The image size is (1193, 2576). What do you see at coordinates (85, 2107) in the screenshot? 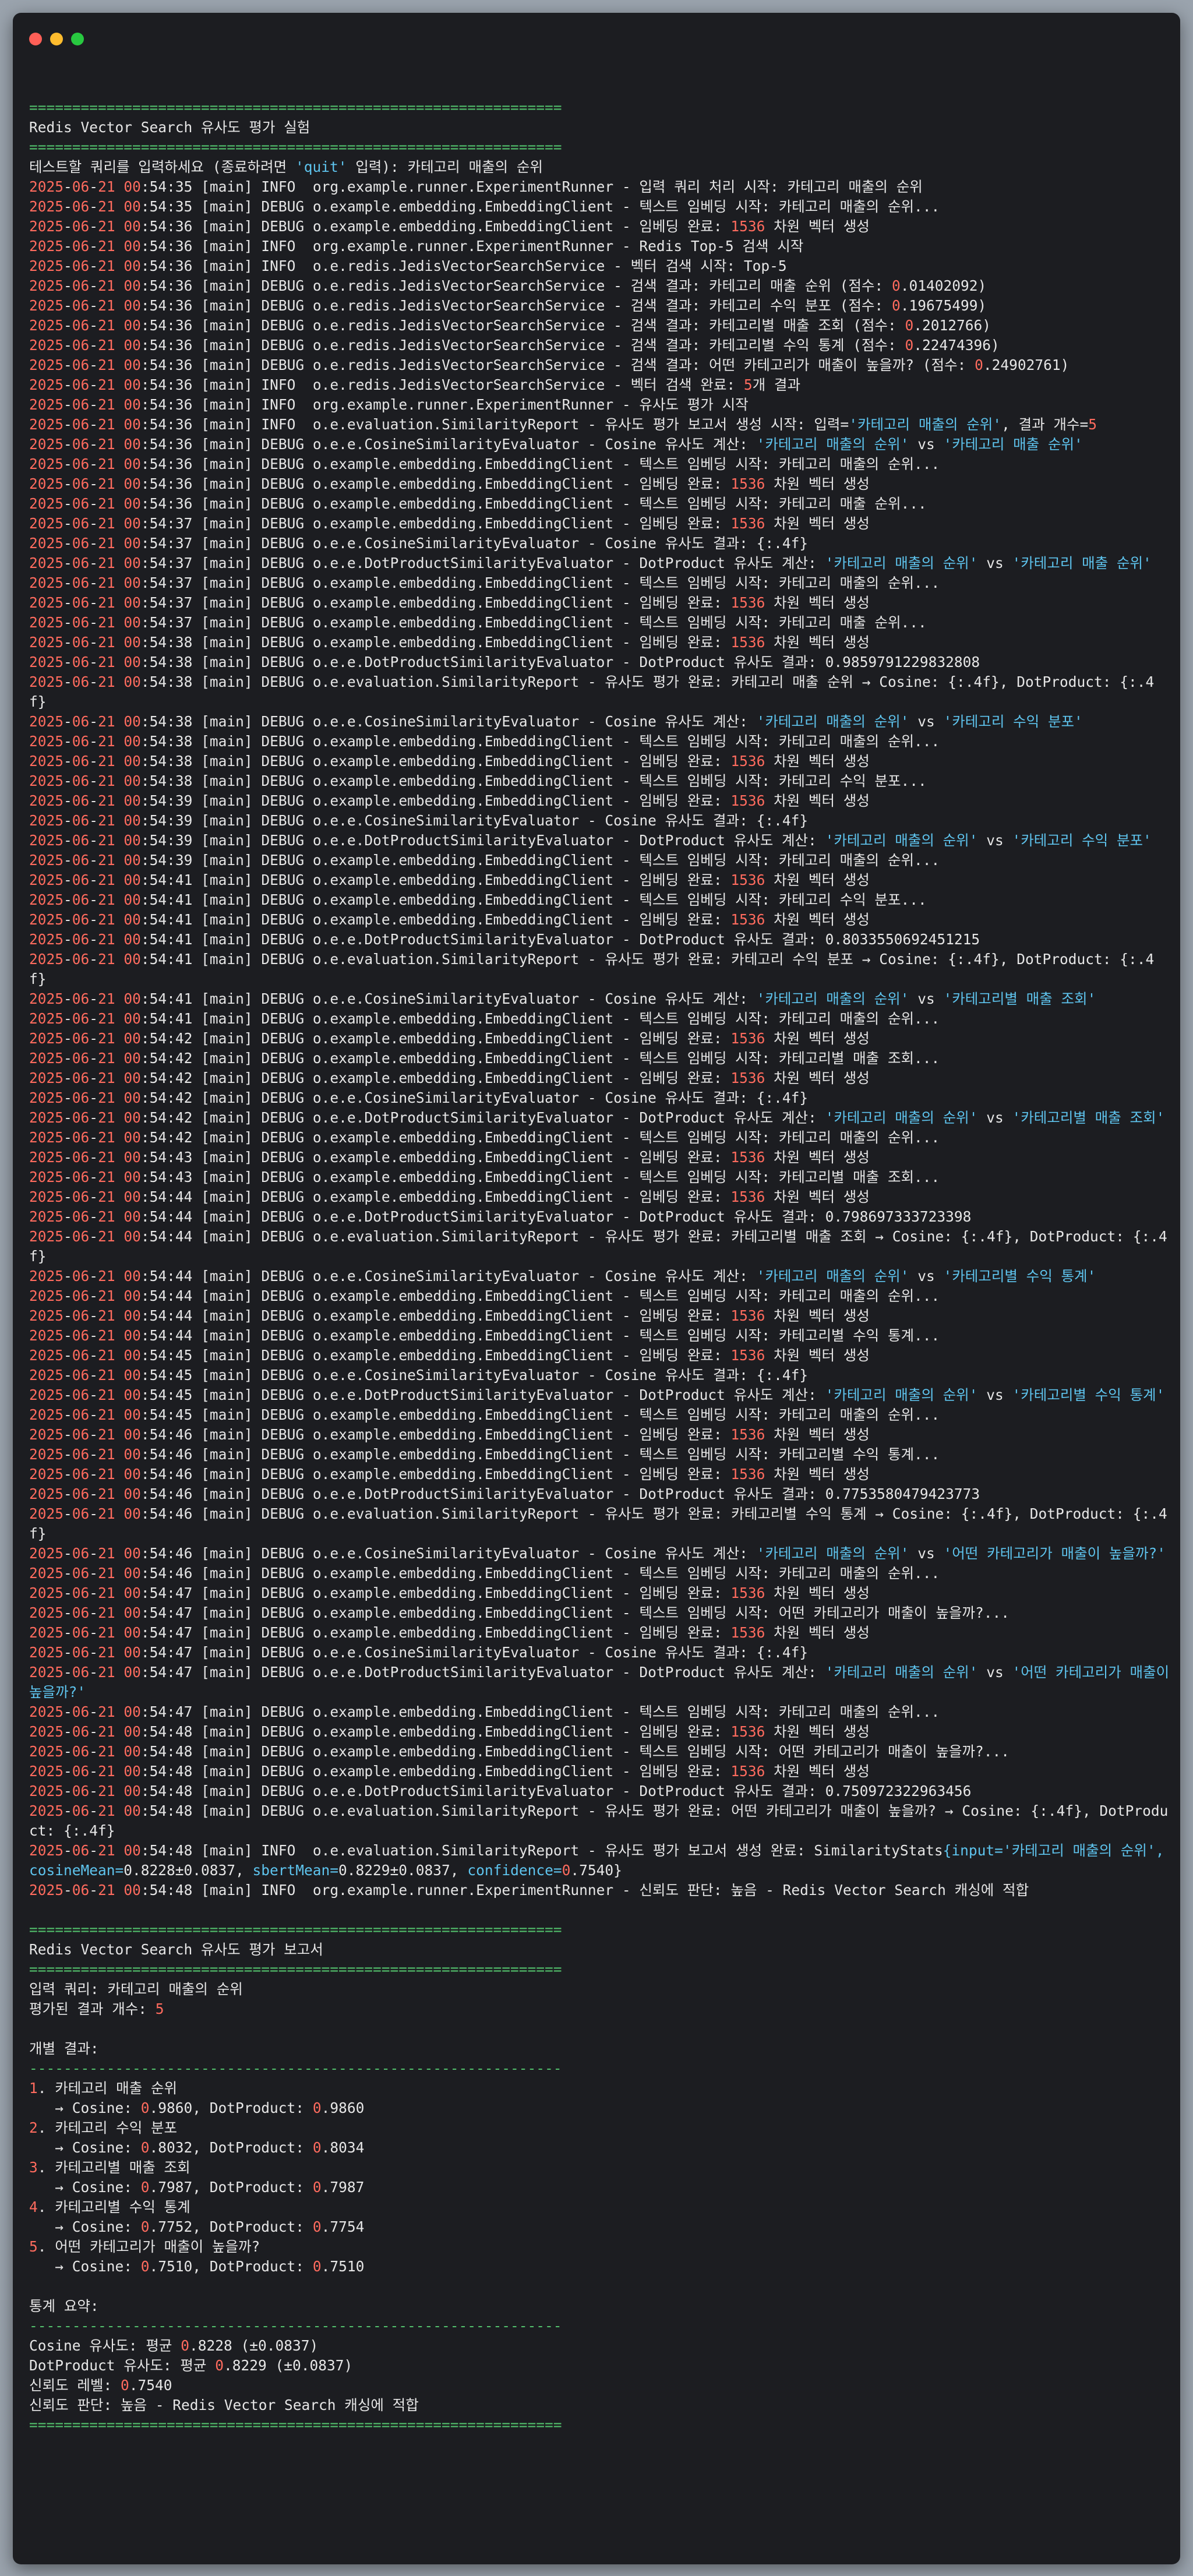
I see `line-segment: → Cosine:` at bounding box center [85, 2107].